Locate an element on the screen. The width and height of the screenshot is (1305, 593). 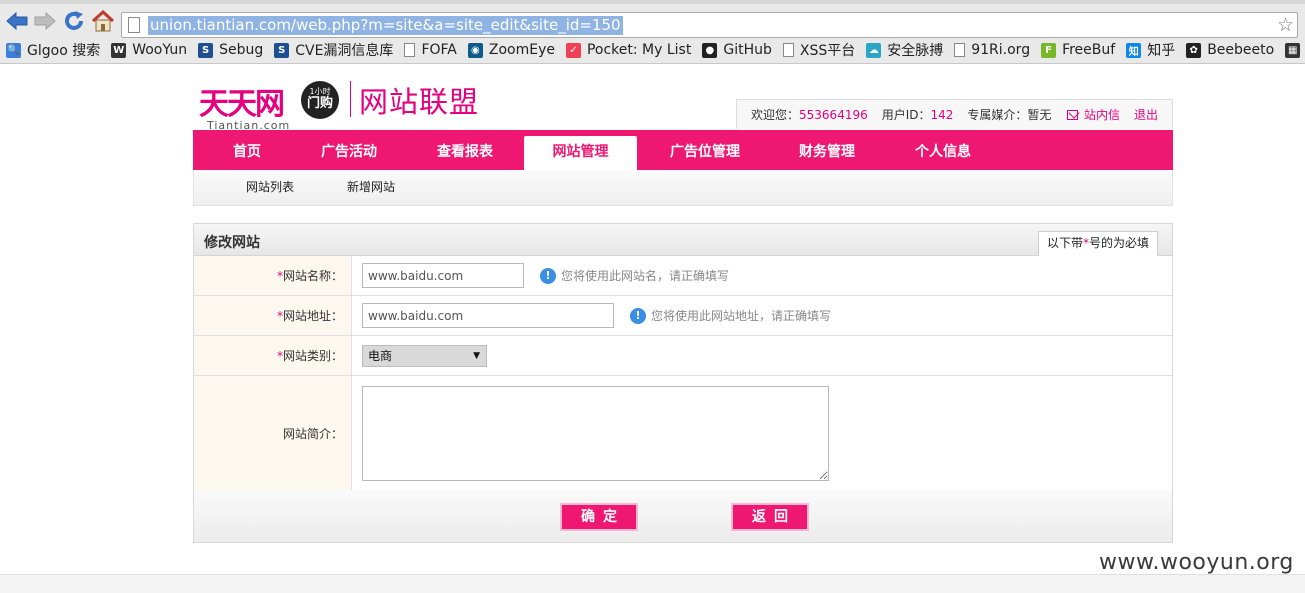
page-footer-strip is located at coordinates (652, 583).